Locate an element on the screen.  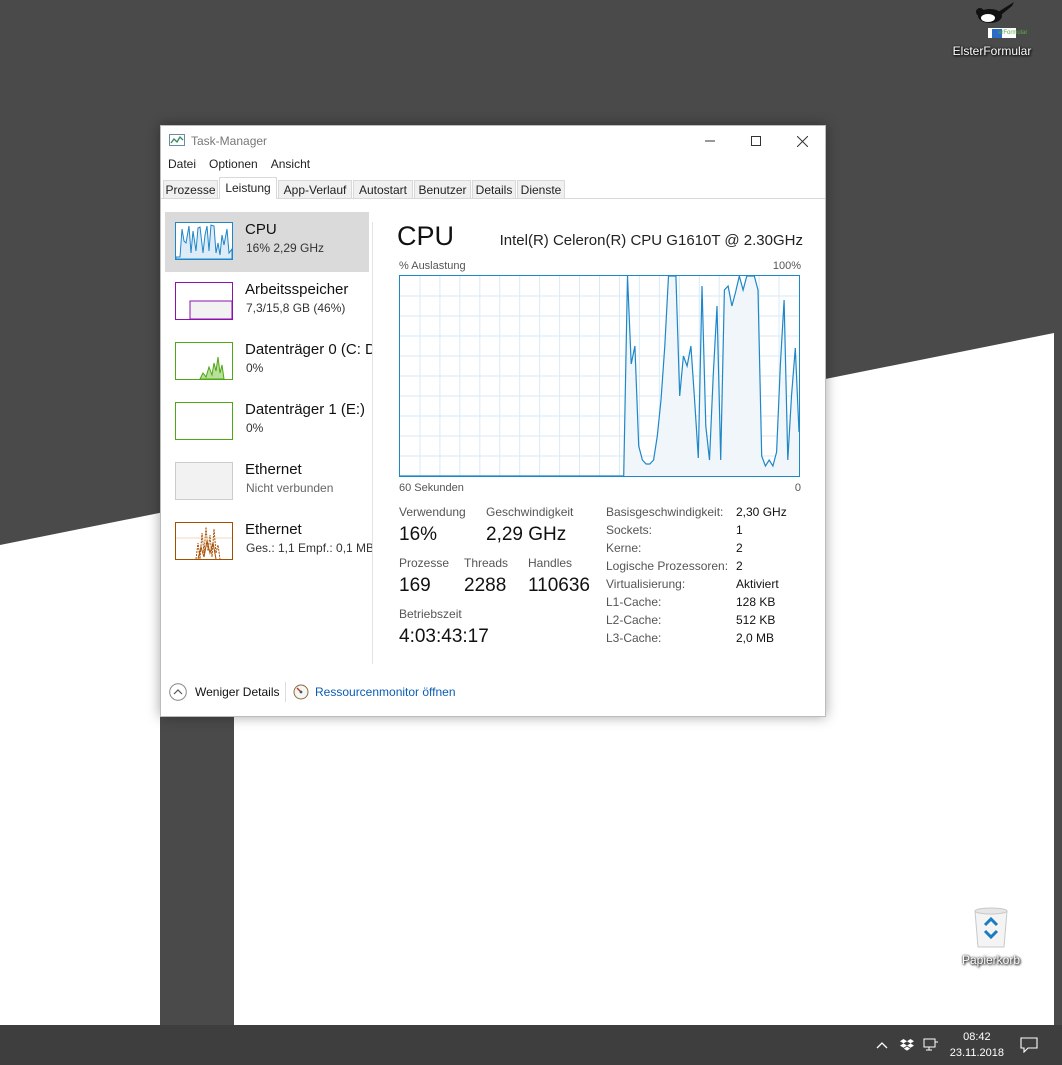
stat-label-betriebszeit: Betriebszeit is located at coordinates (430, 614).